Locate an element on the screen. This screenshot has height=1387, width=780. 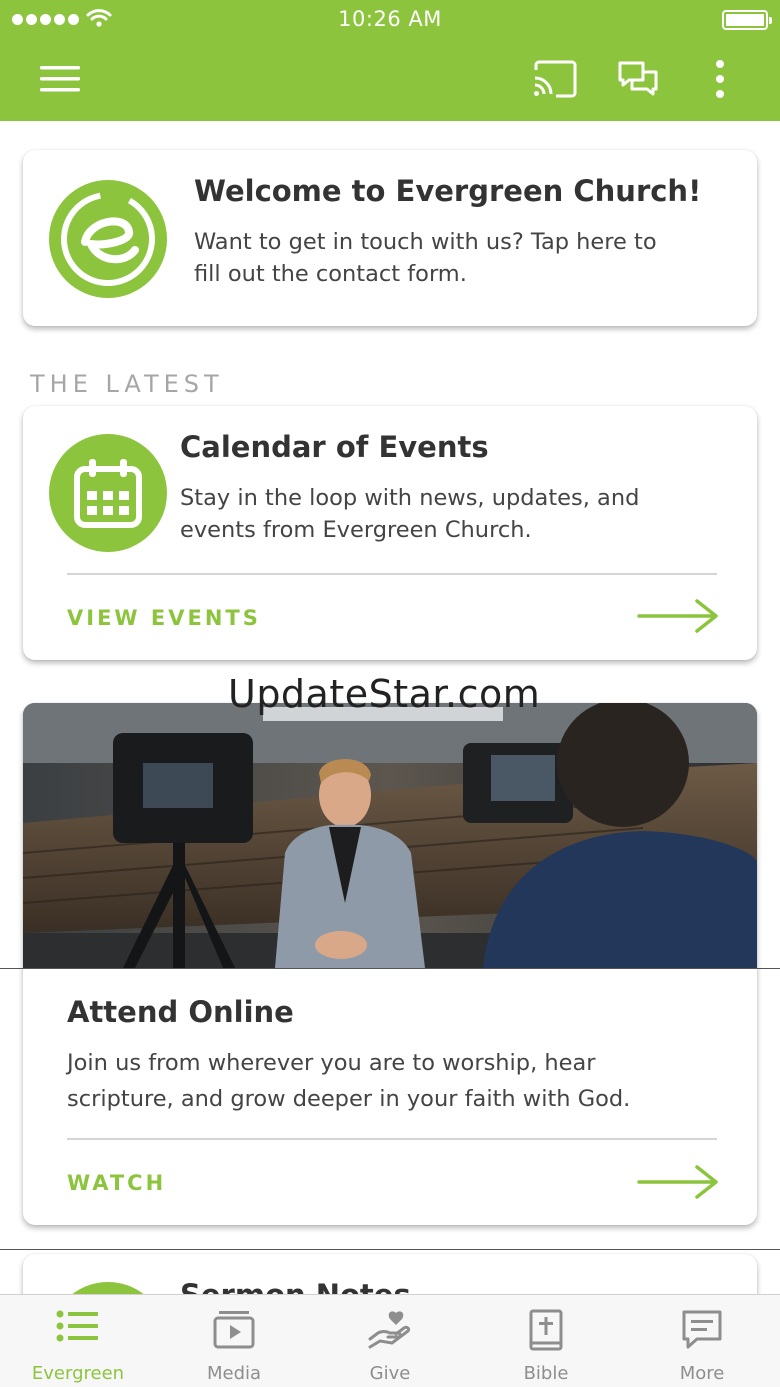
tab-label: Give is located at coordinates (390, 1373).